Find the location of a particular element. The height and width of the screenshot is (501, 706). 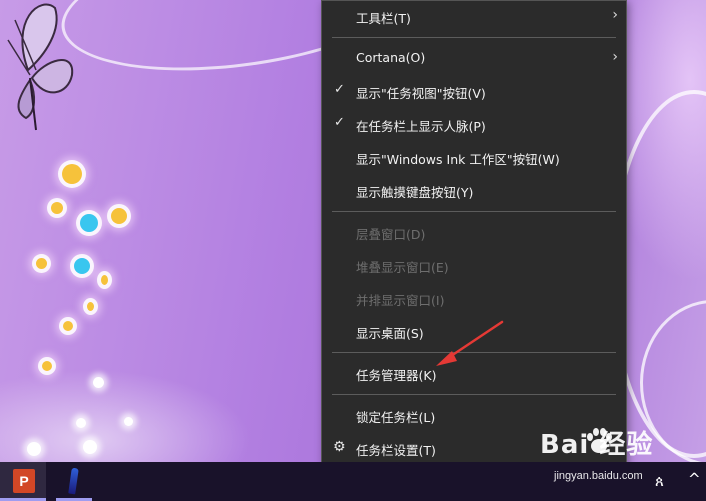

taskbar-app-powerpoint: P is located at coordinates (23, 481).